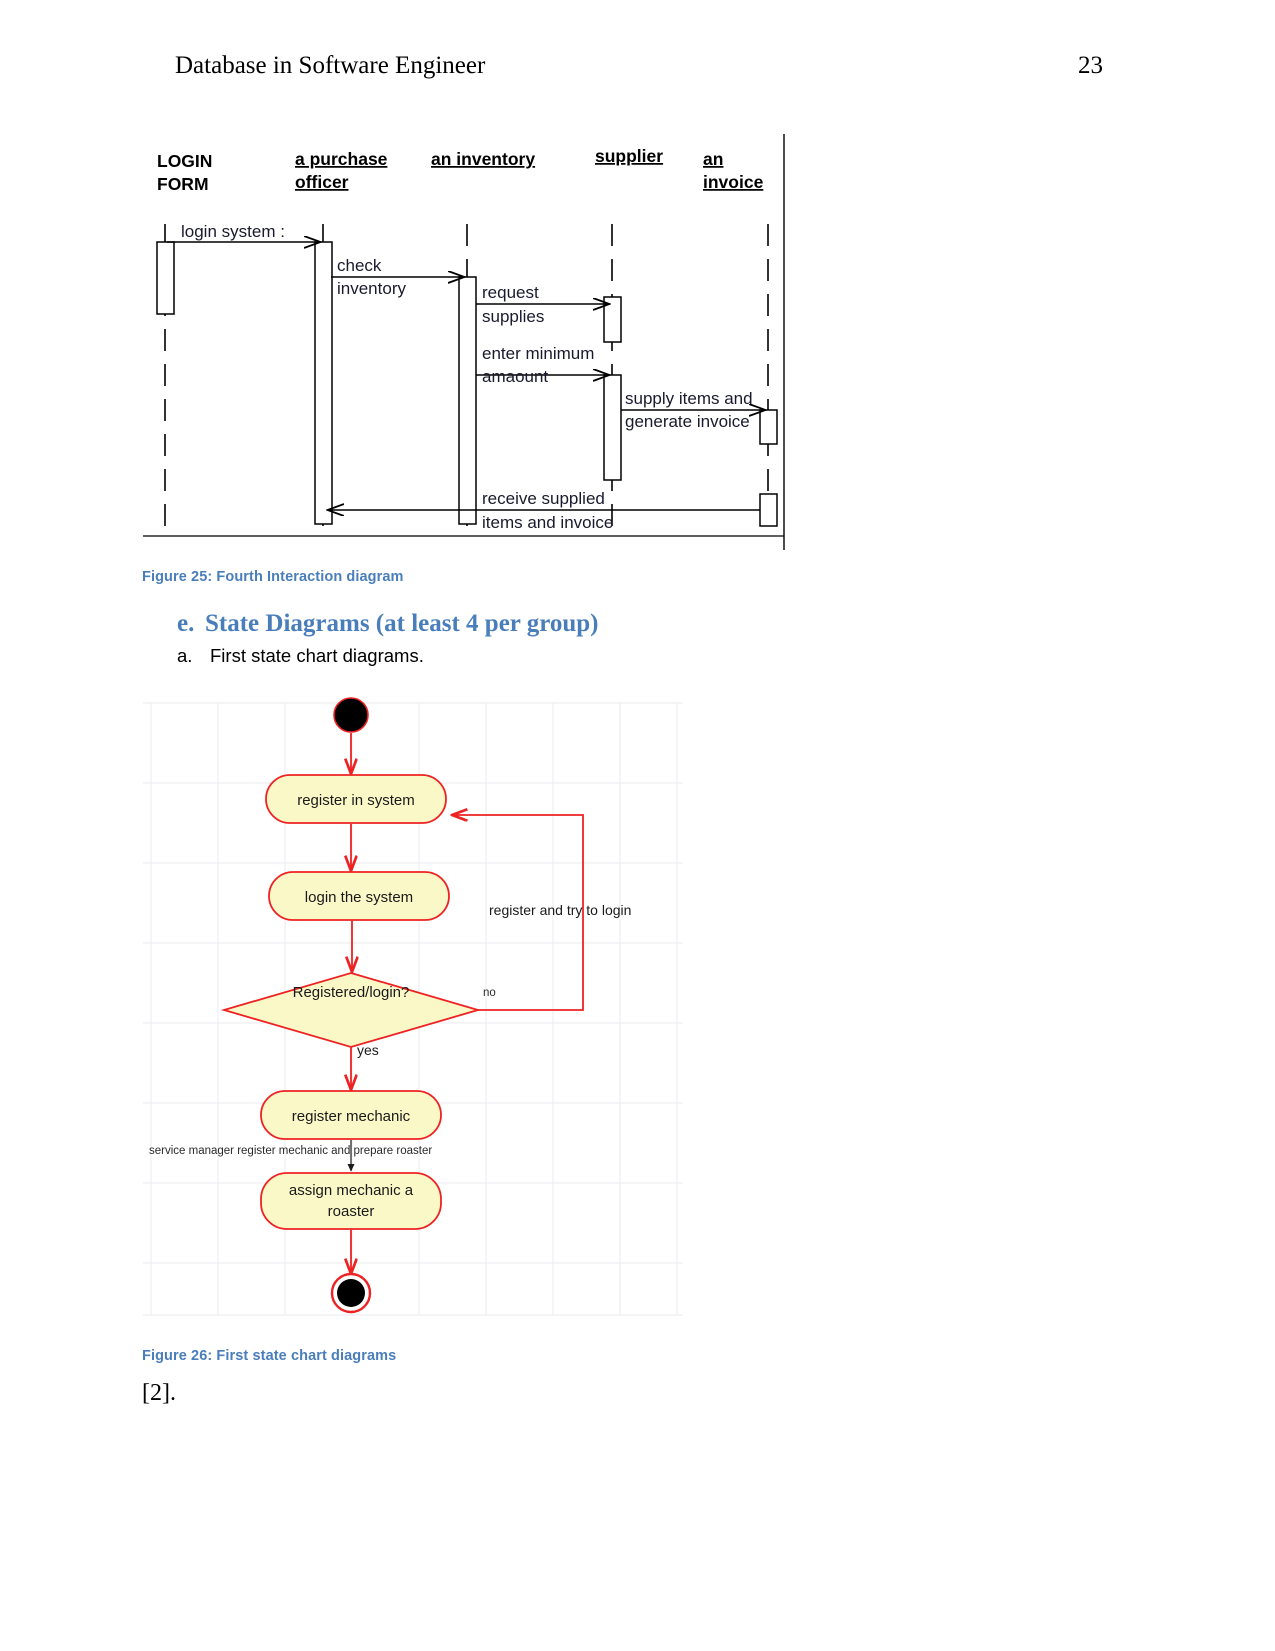 This screenshot has width=1275, height=1651. Describe the element at coordinates (560, 910) in the screenshot. I see `edge-label-register-retry: register and try to login` at that location.